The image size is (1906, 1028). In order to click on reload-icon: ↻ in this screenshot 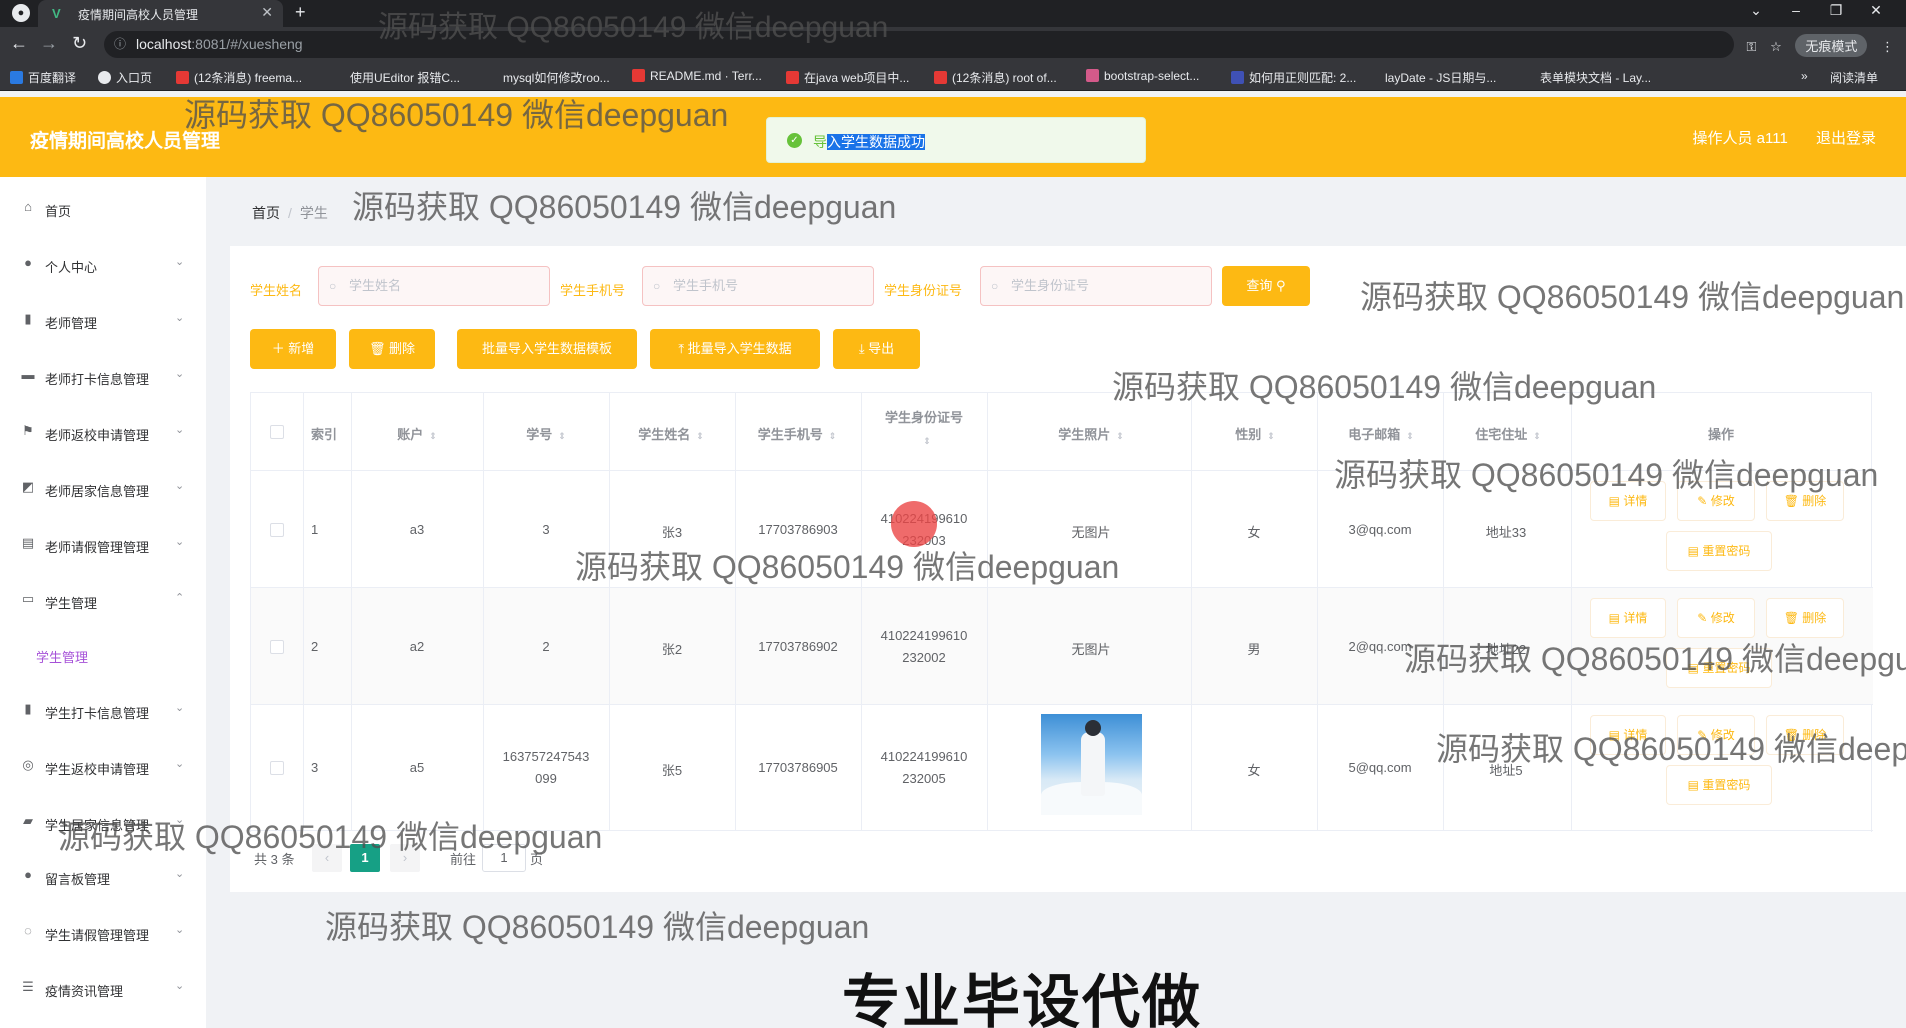, I will do `click(79, 43)`.